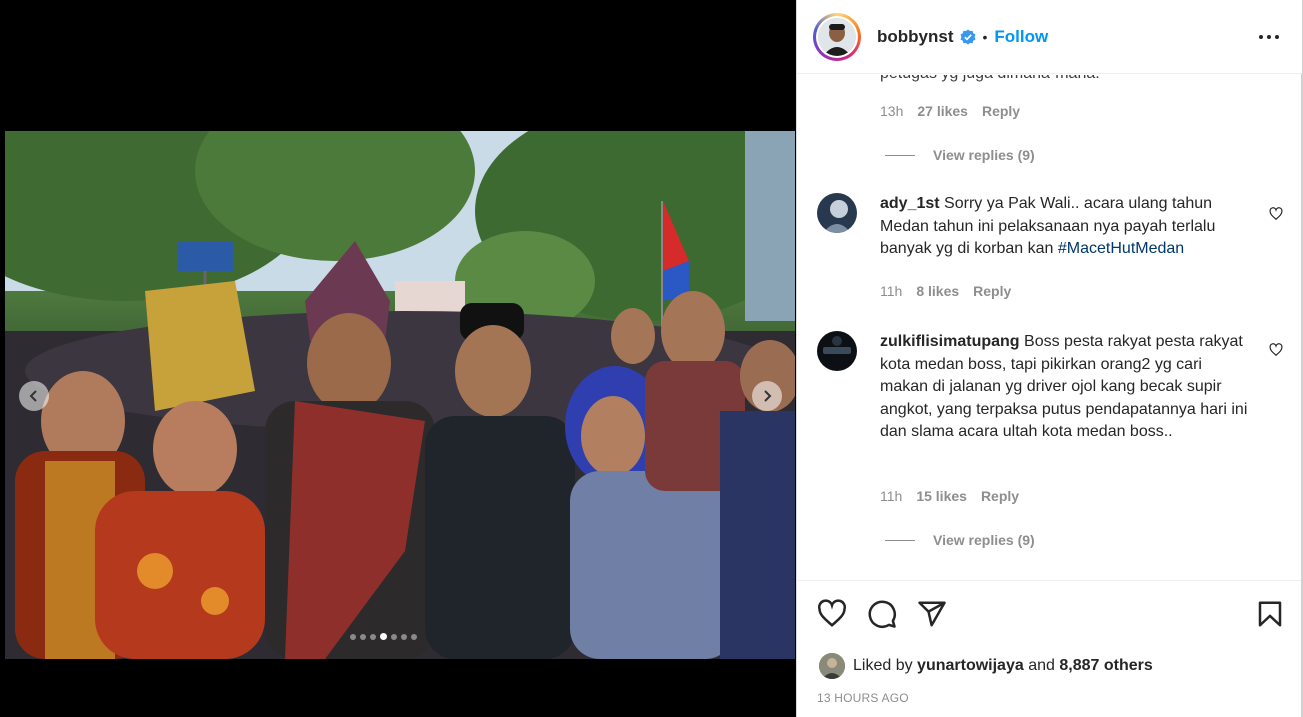 This screenshot has width=1303, height=717. I want to click on liked-by-user: yunartowijaya, so click(970, 666).